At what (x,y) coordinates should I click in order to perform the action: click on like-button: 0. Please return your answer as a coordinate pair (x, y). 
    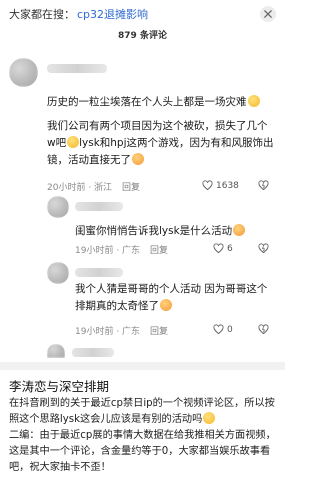
    Looking at the image, I should click on (223, 329).